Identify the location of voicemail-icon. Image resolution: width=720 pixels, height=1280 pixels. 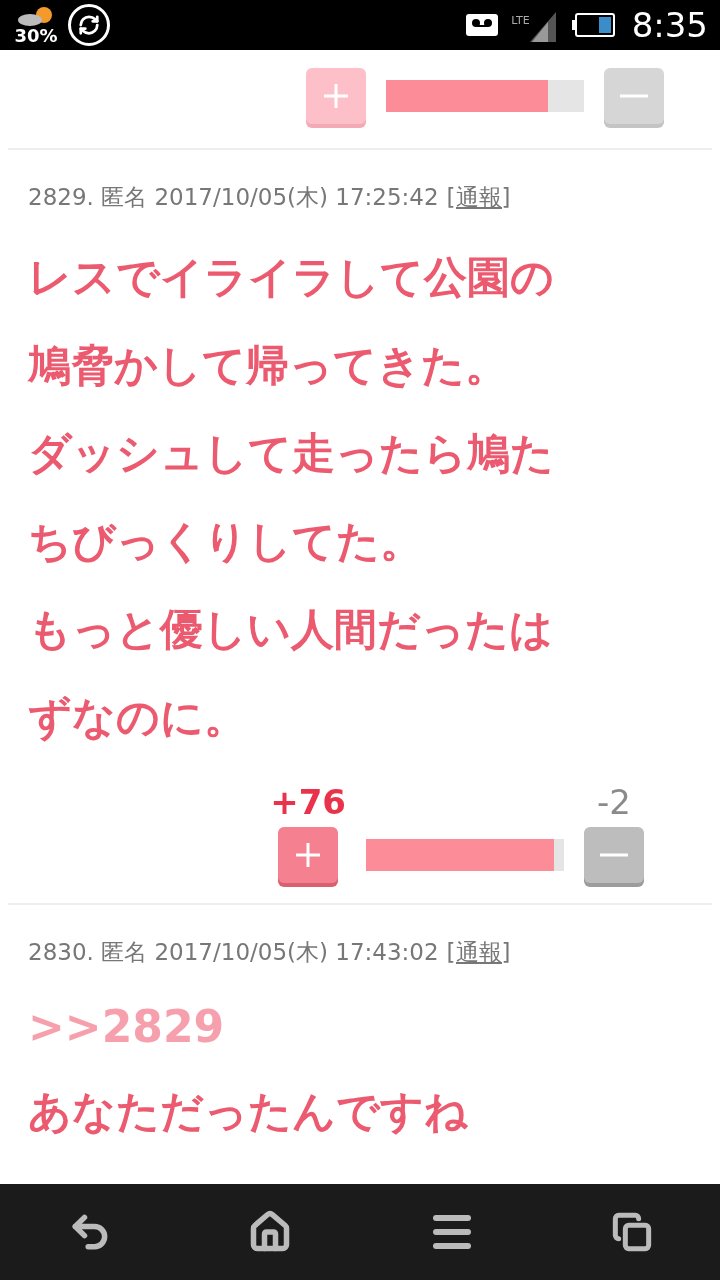
(482, 25).